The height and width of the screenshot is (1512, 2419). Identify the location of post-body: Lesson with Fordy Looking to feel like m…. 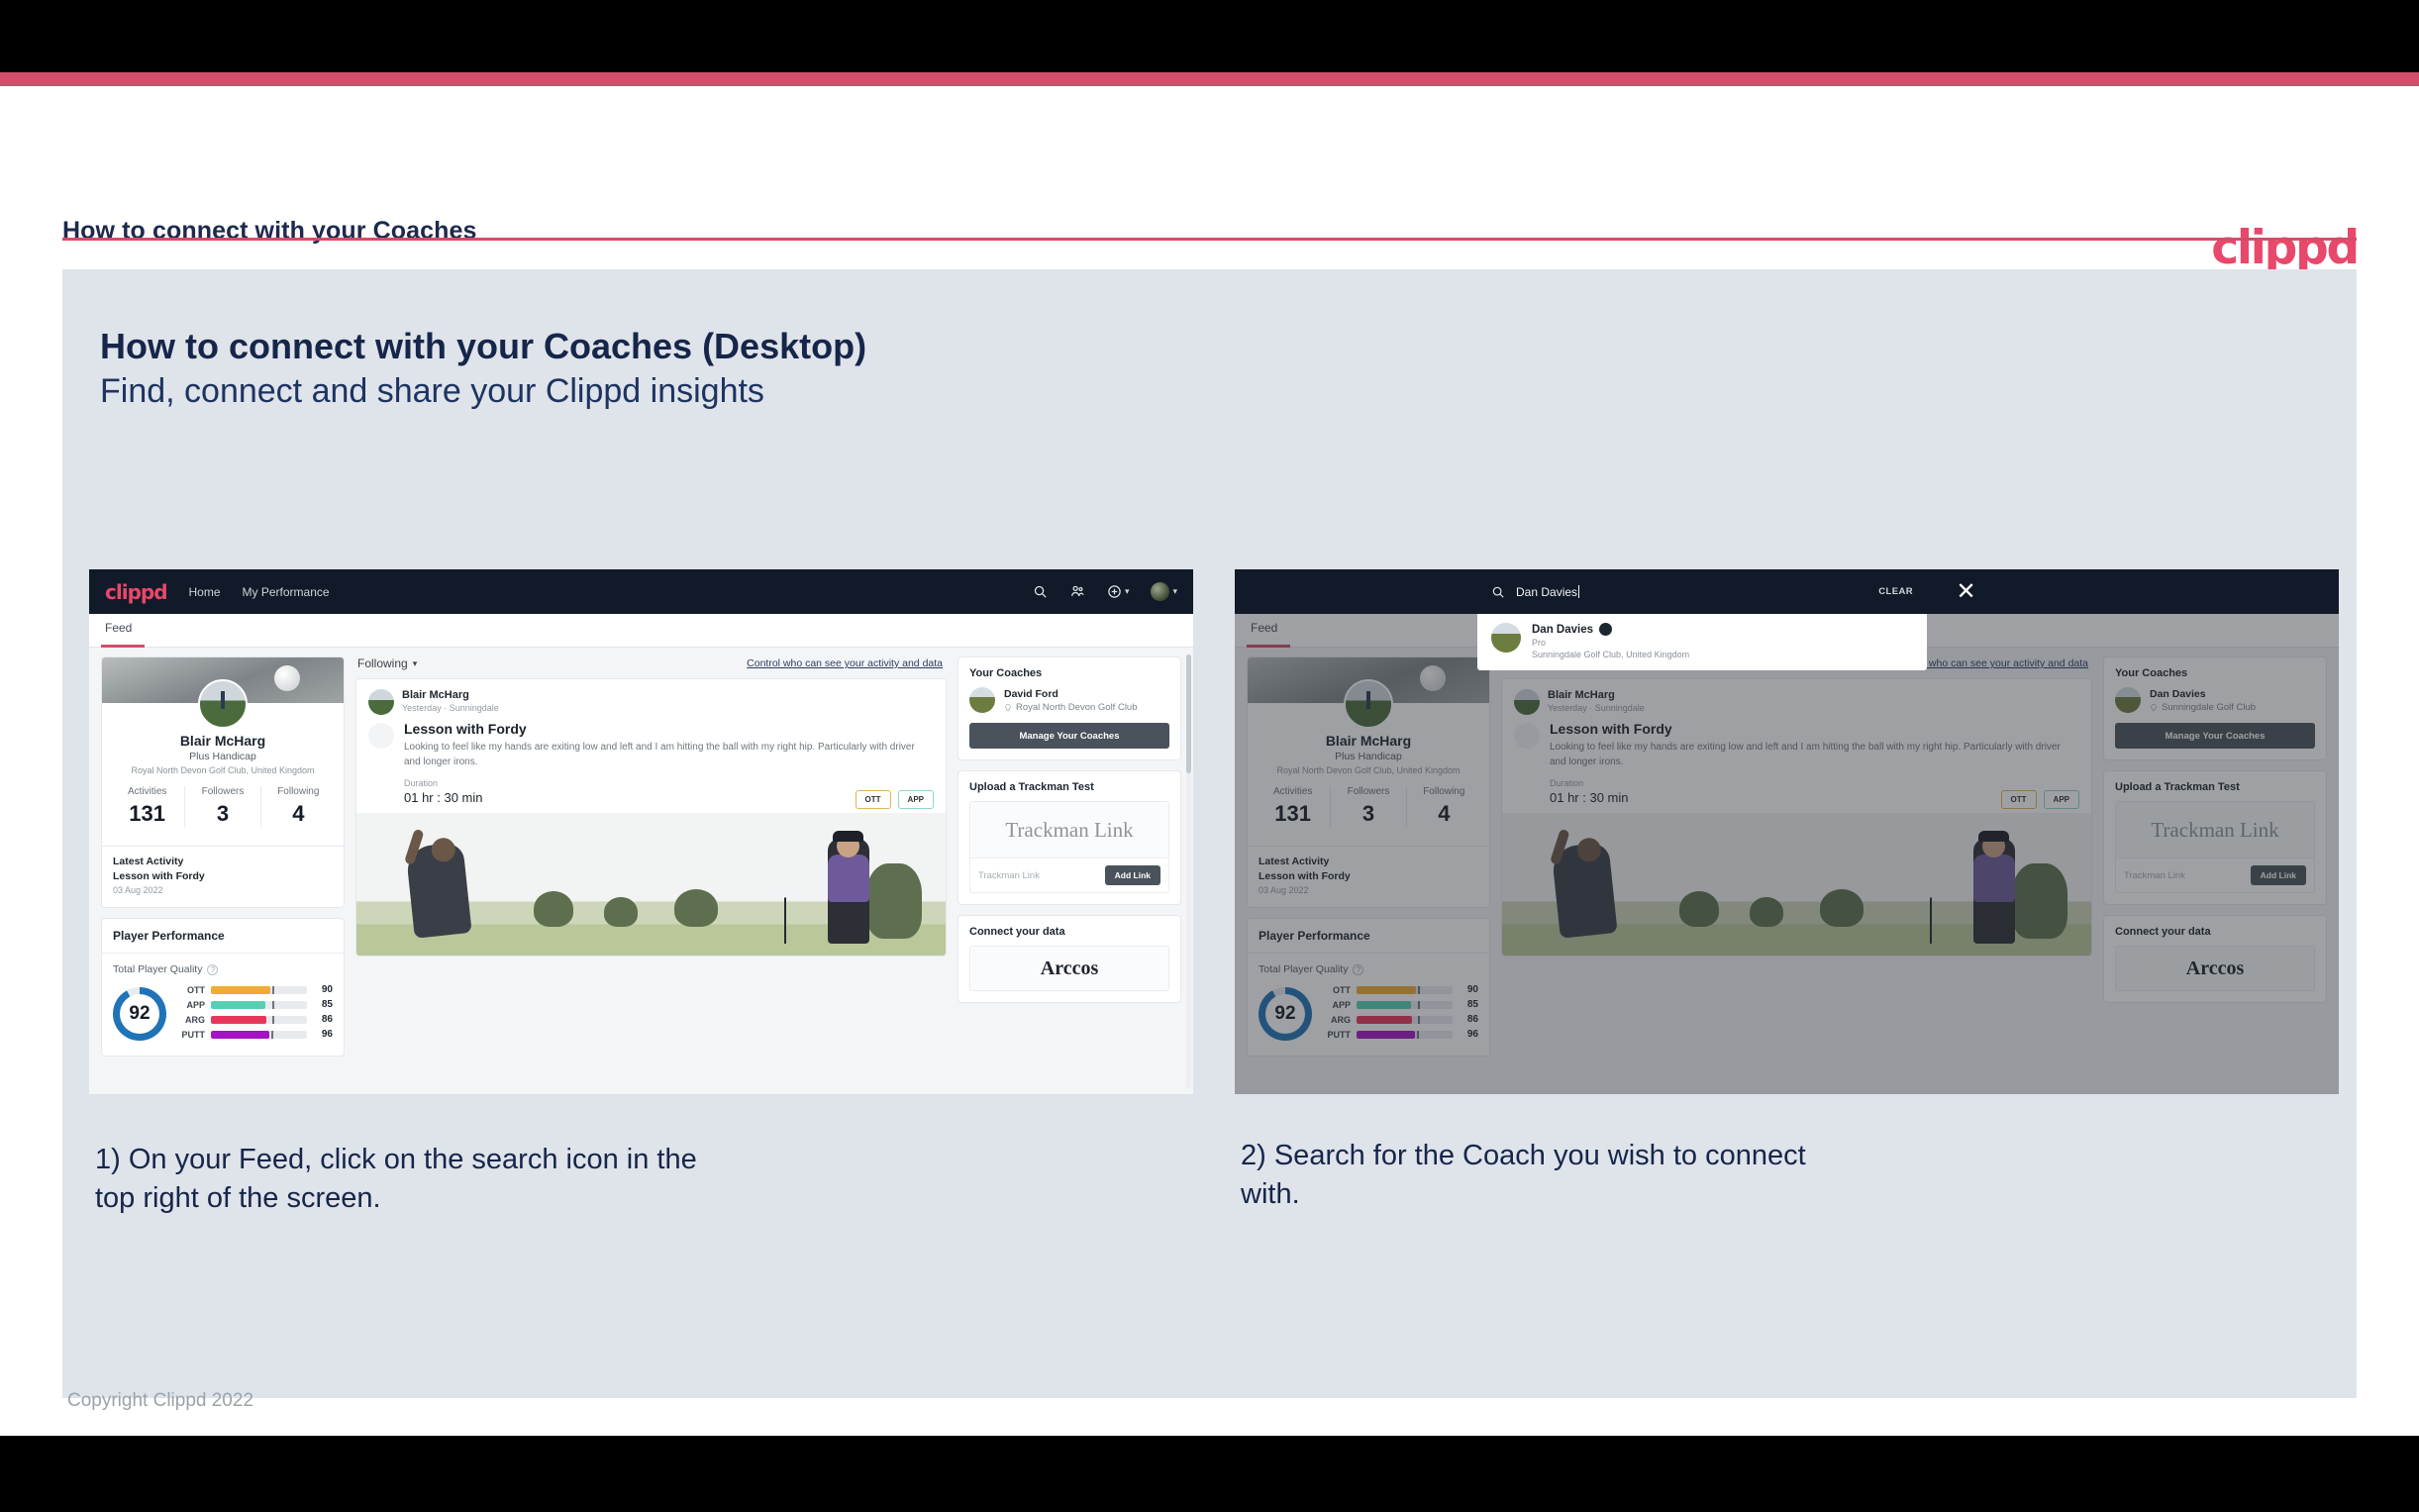
(651, 765).